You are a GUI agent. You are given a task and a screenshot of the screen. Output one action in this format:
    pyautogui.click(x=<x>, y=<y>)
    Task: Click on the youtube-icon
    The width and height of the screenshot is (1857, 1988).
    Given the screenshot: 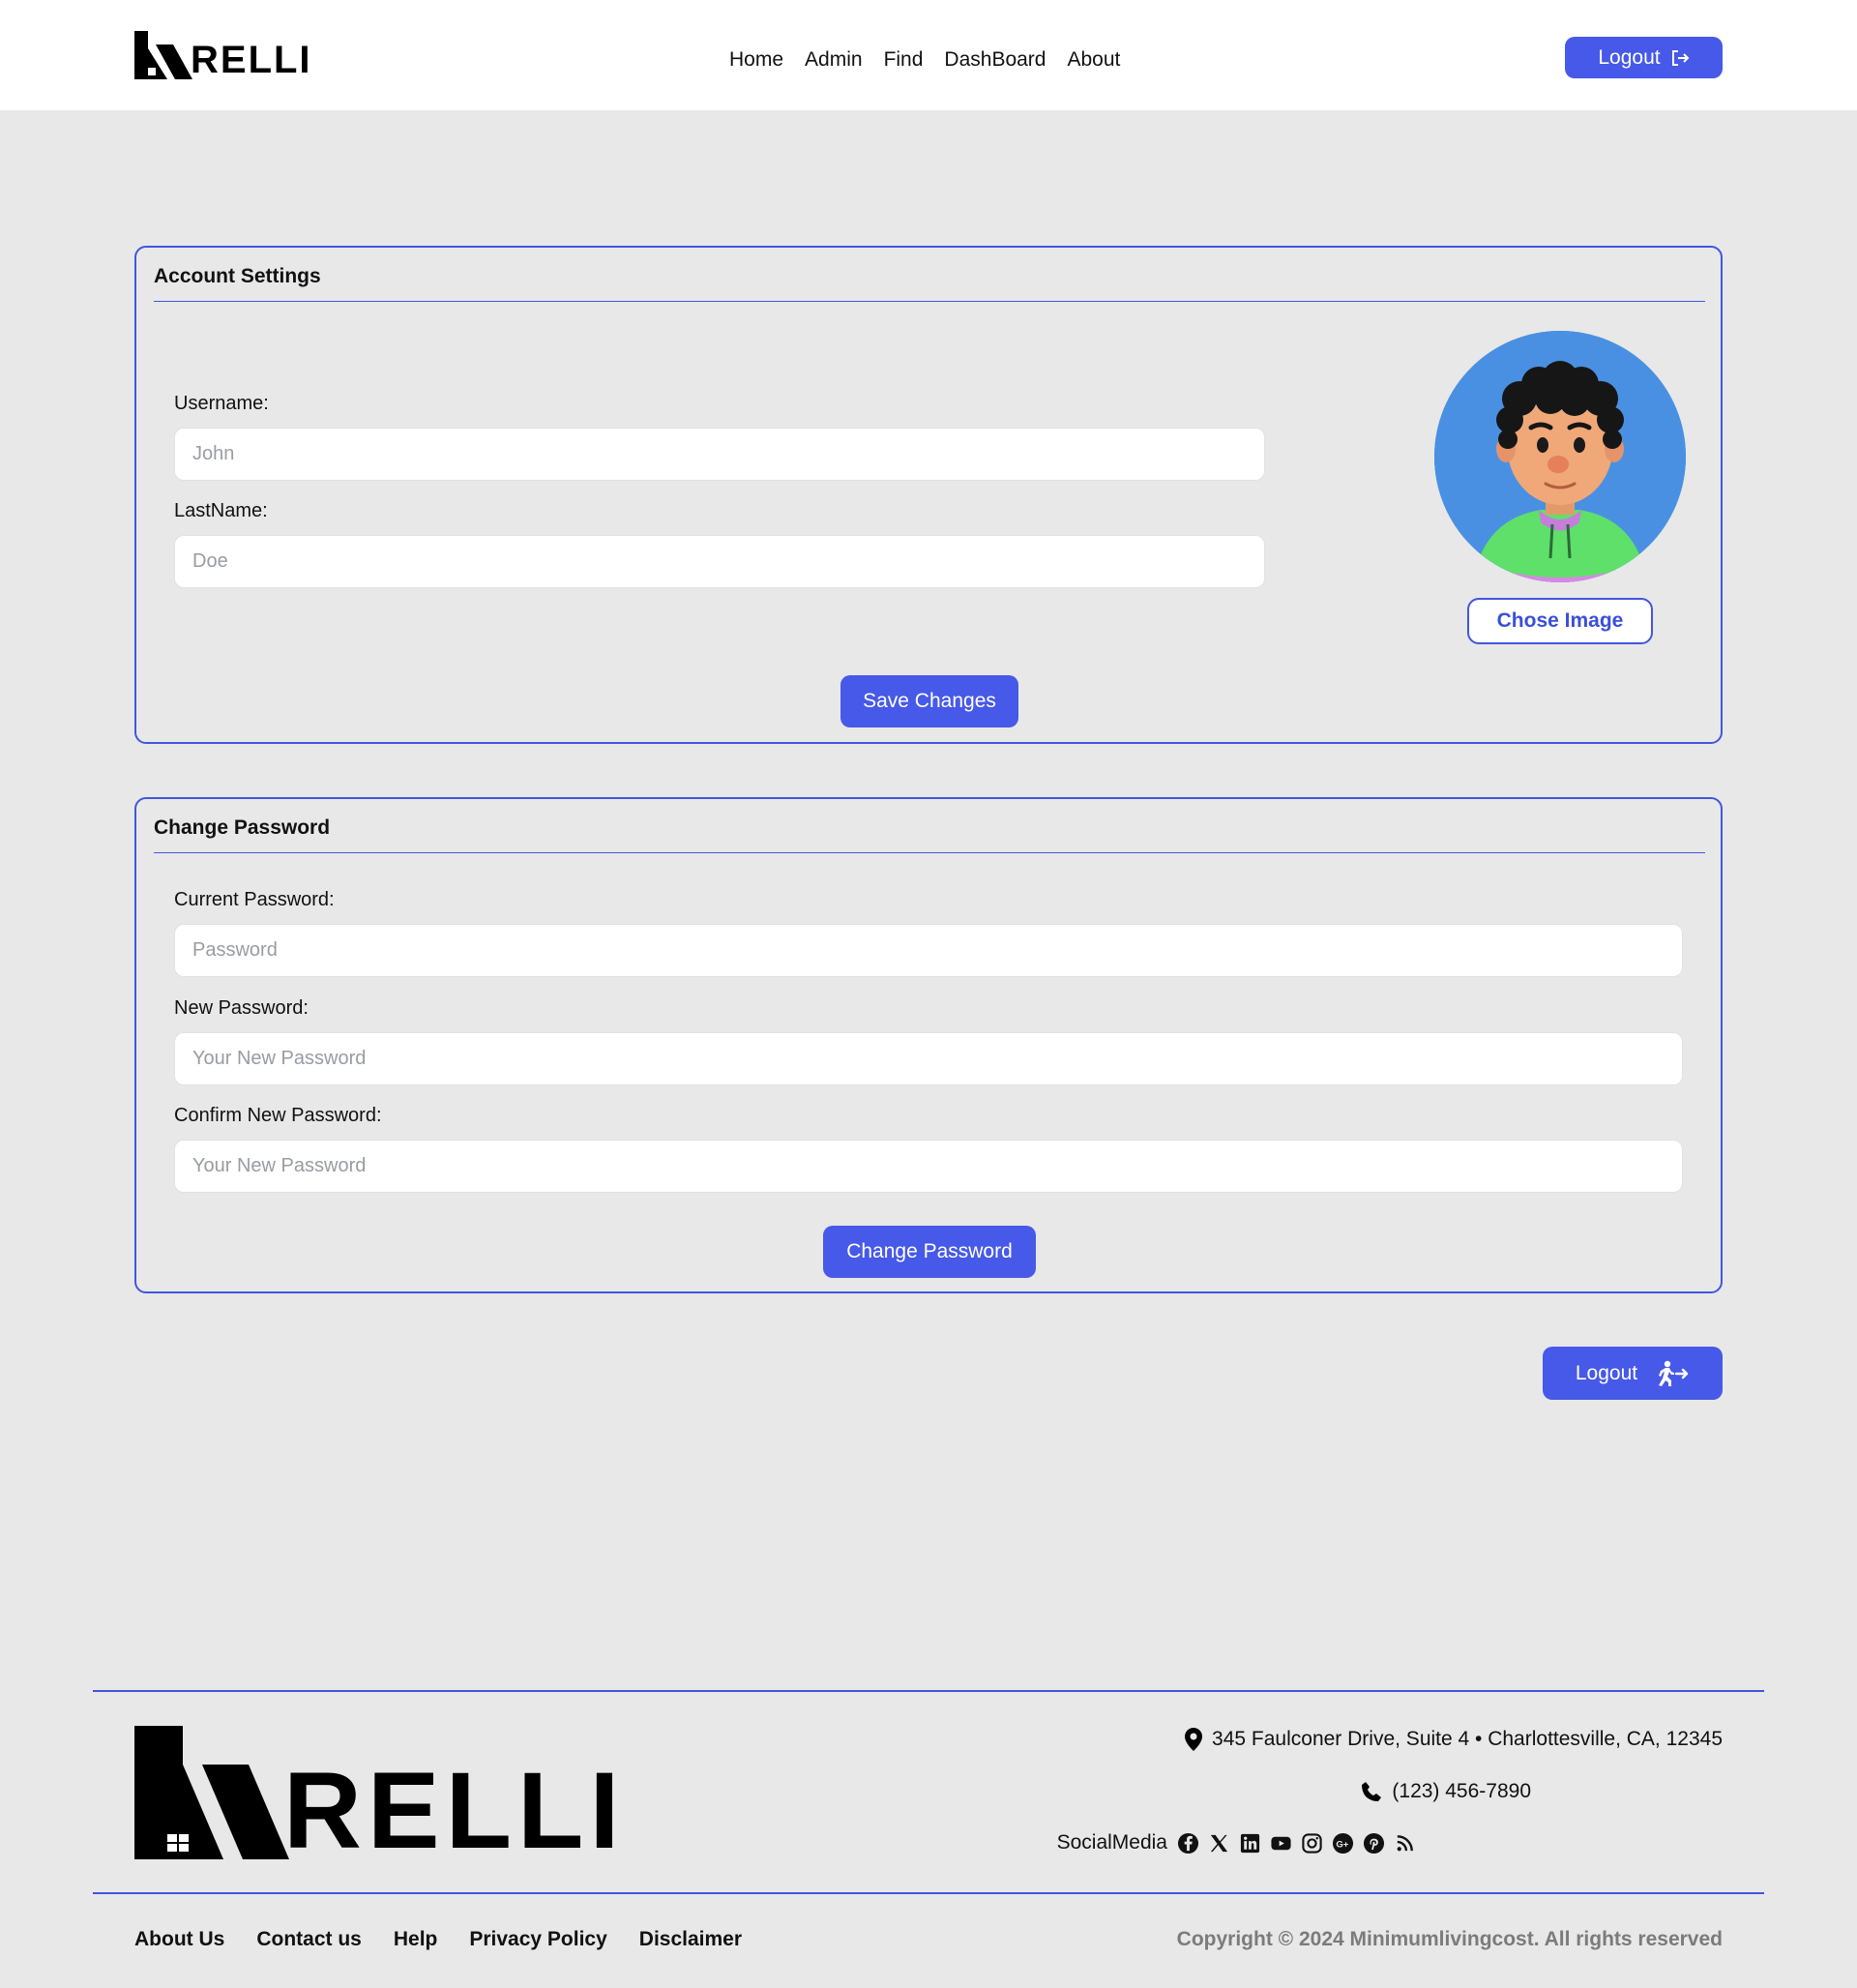 What is the action you would take?
    pyautogui.click(x=1281, y=1843)
    